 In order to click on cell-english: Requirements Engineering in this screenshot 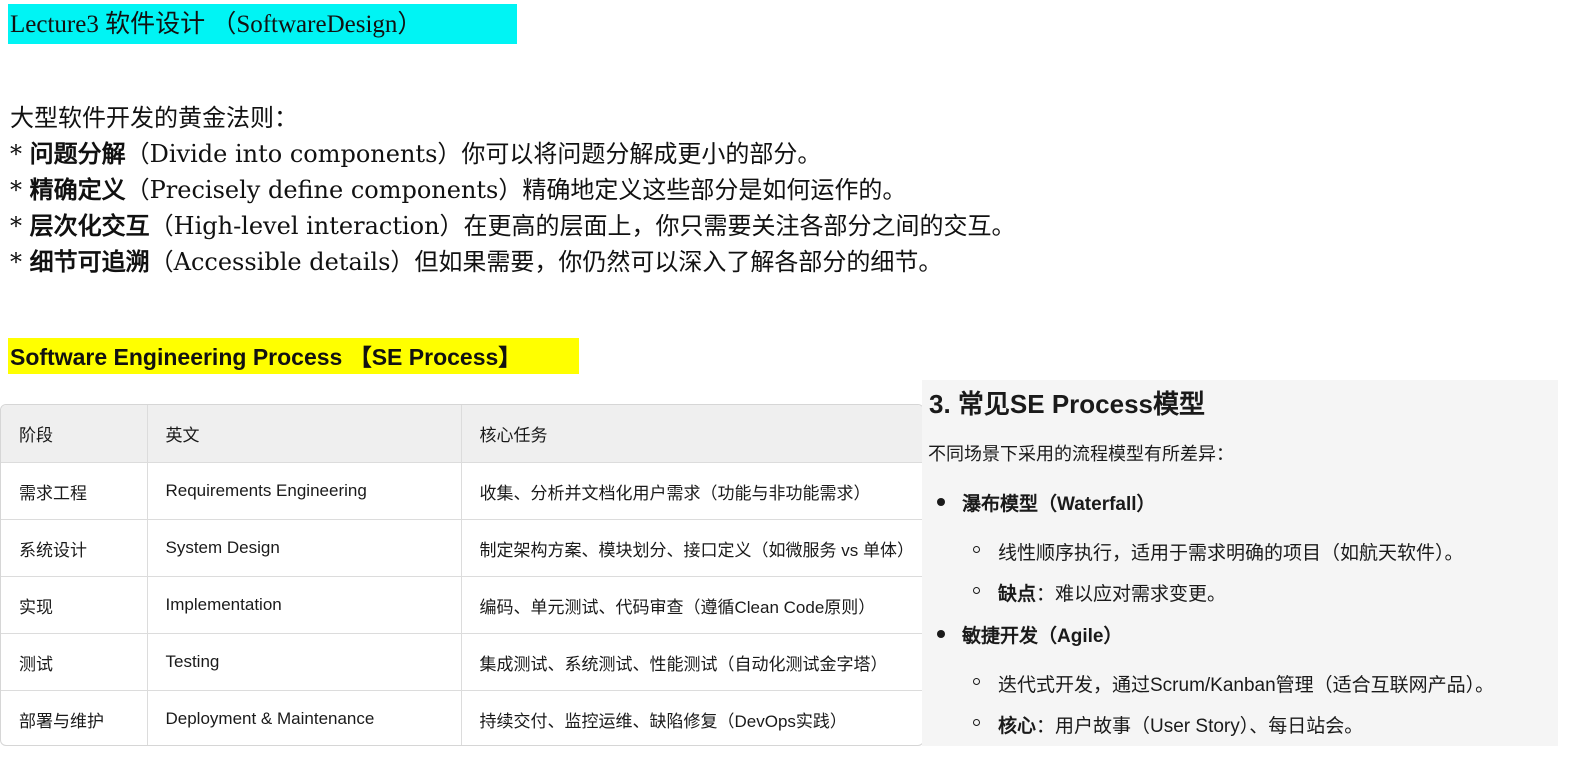, I will do `click(304, 491)`.